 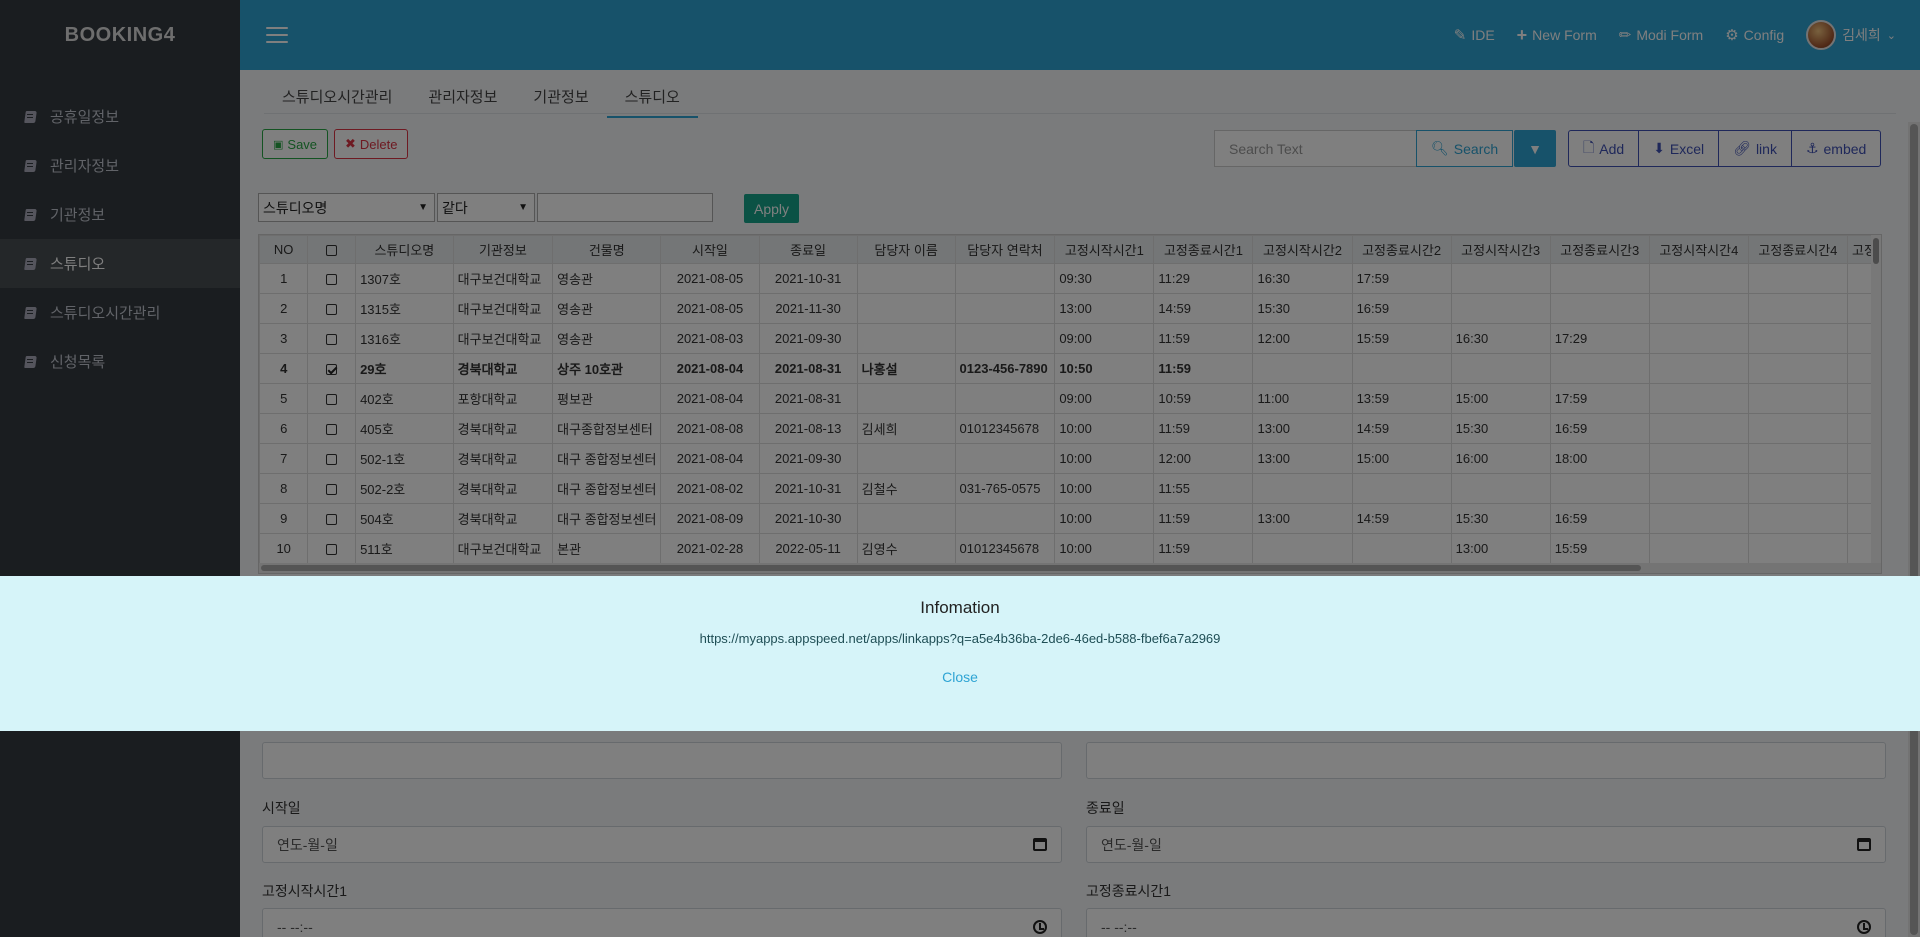 I want to click on modal-title: Infomation, so click(x=960, y=607).